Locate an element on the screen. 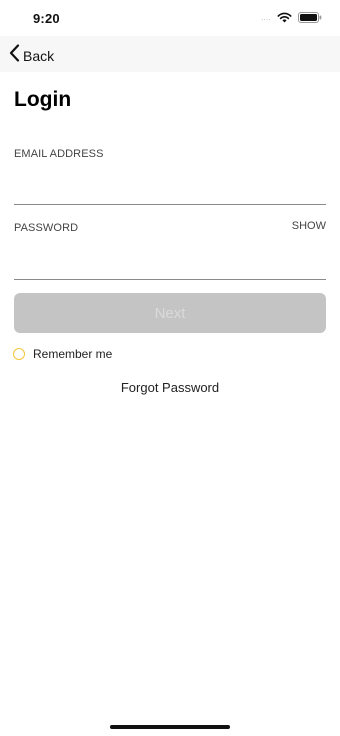 The height and width of the screenshot is (736, 340). password-label: PASSWORD is located at coordinates (46, 228).